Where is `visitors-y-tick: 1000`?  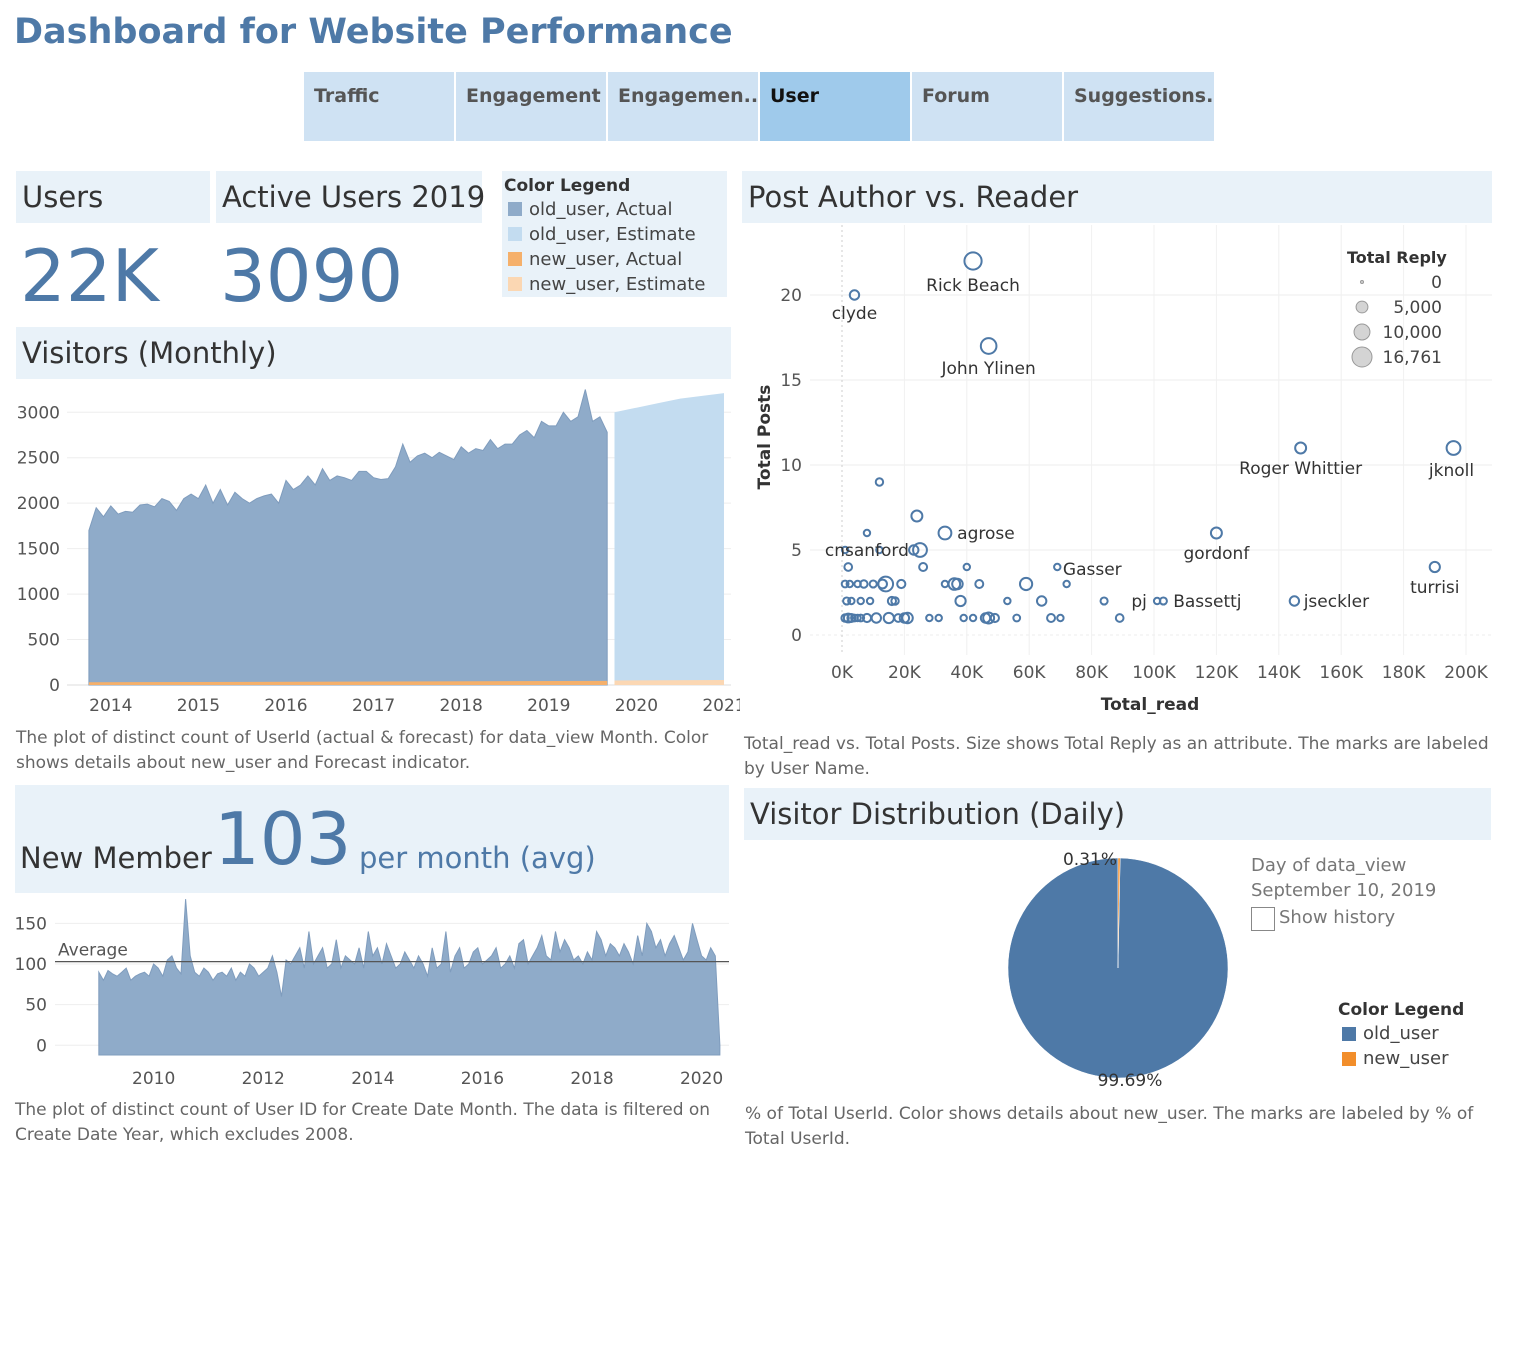
visitors-y-tick: 1000 is located at coordinates (38, 595).